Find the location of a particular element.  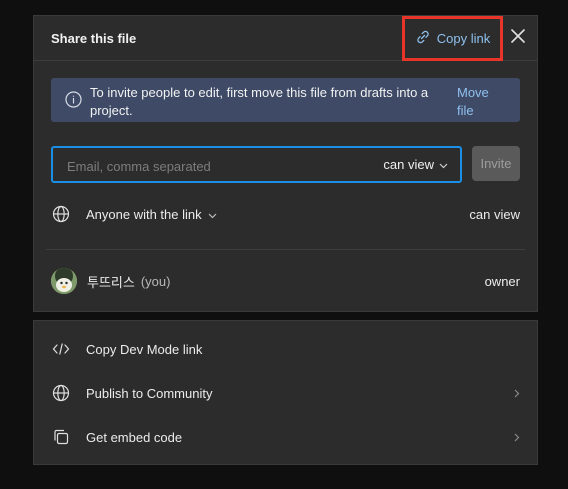

link-access-select: Anyone with the link is located at coordinates (151, 214).